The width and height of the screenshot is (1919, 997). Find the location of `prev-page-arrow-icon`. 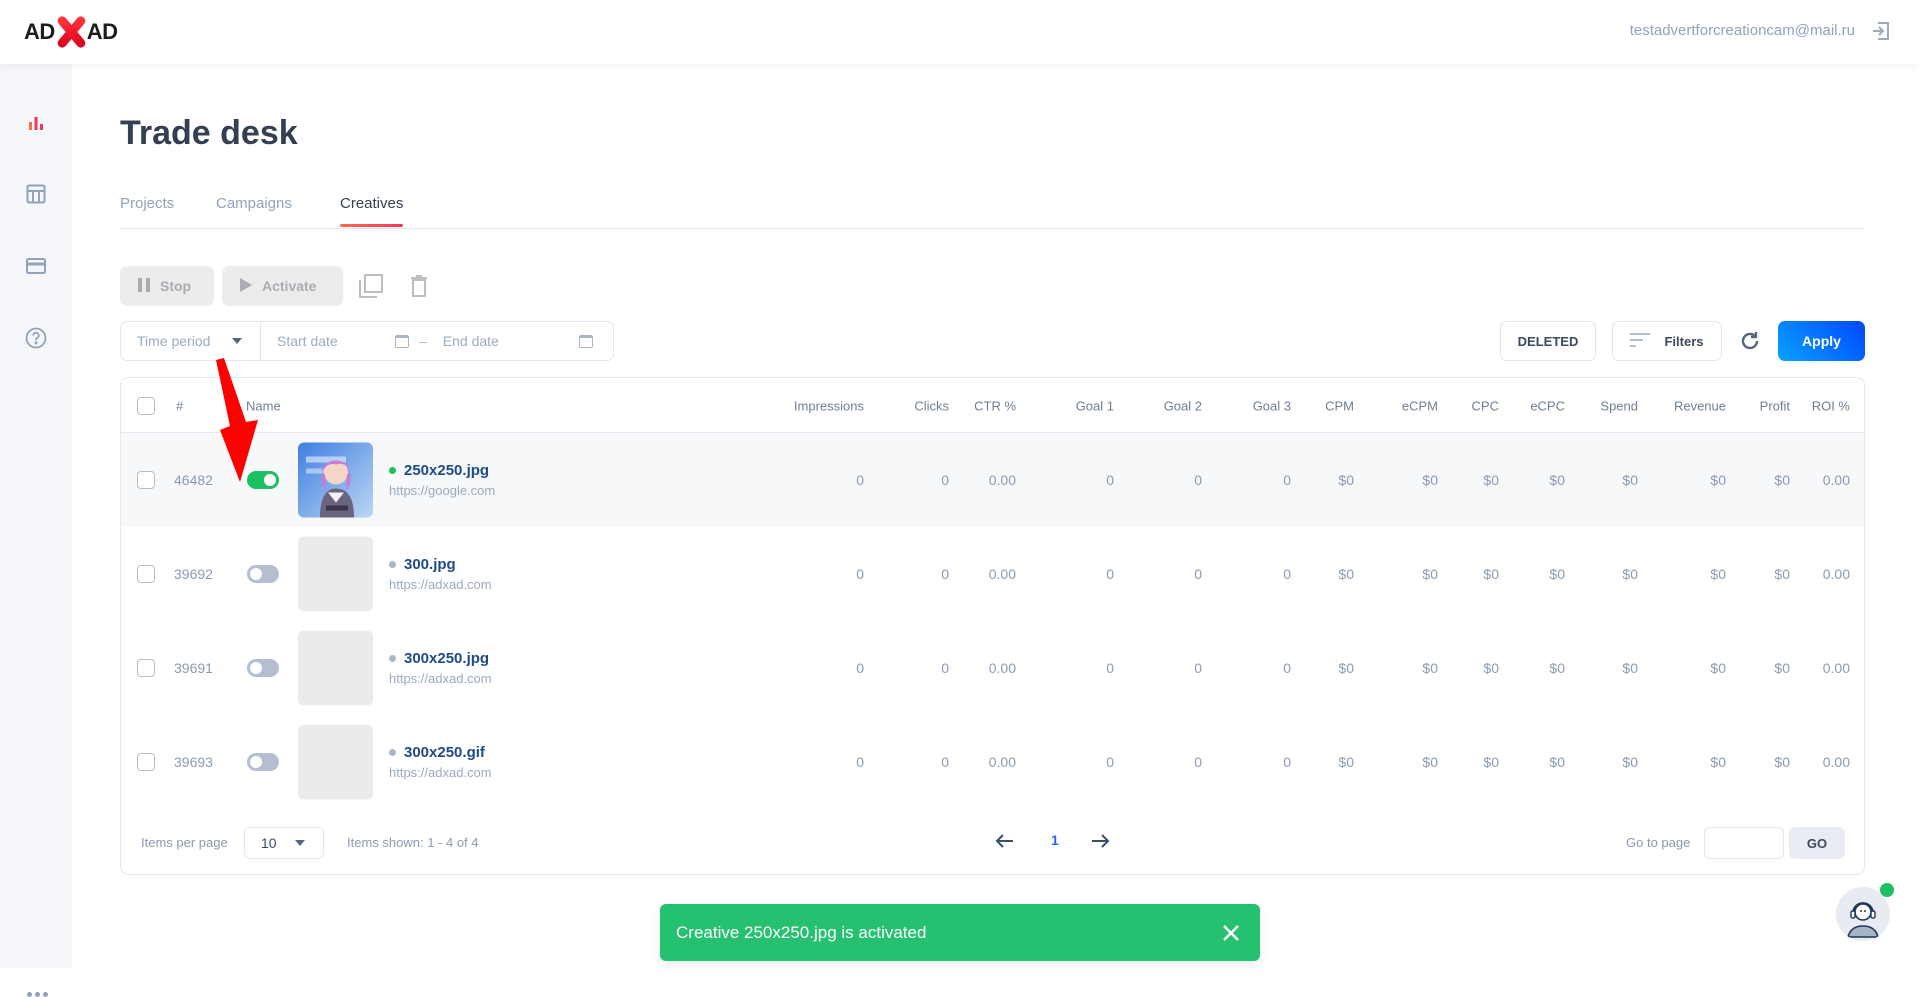

prev-page-arrow-icon is located at coordinates (1005, 841).